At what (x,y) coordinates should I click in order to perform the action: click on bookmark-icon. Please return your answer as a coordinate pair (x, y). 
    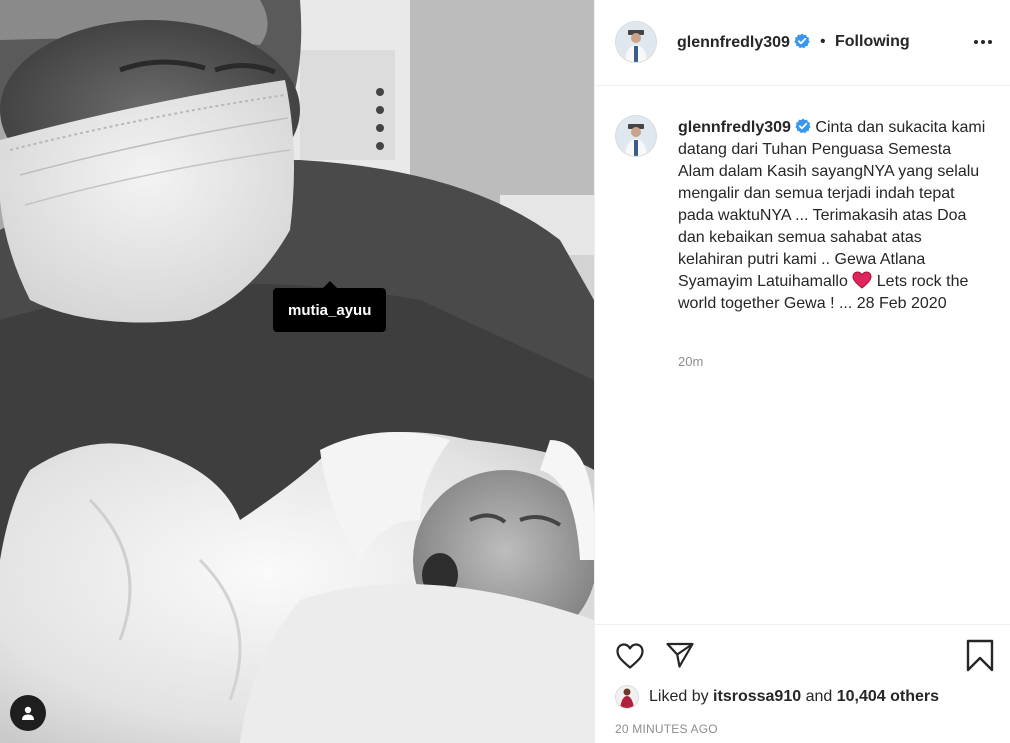
    Looking at the image, I should click on (980, 655).